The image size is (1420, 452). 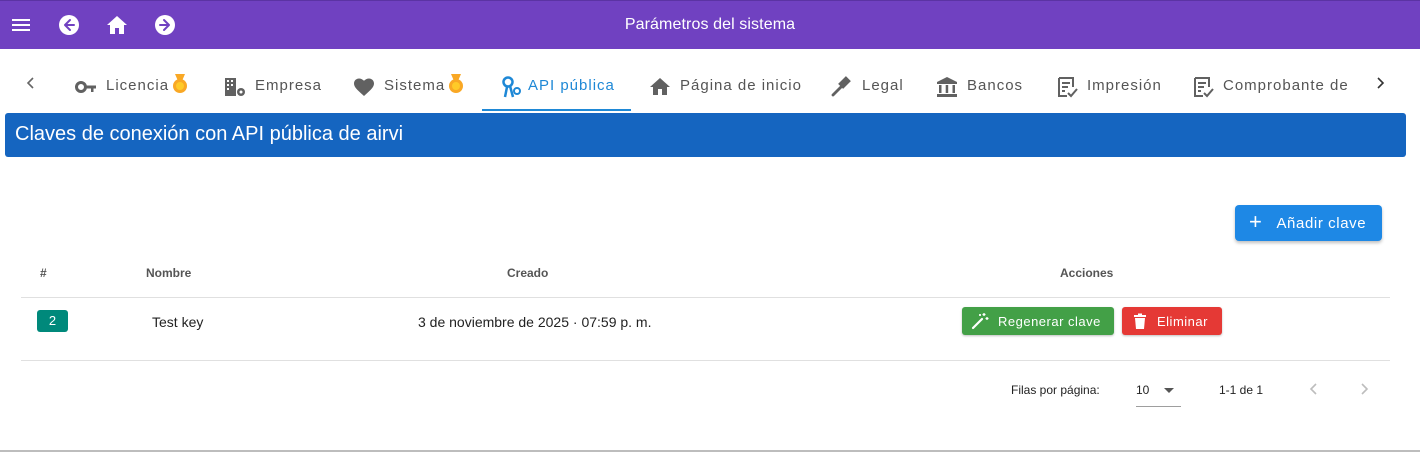 I want to click on tab-licencia: Licencia, so click(x=132, y=89).